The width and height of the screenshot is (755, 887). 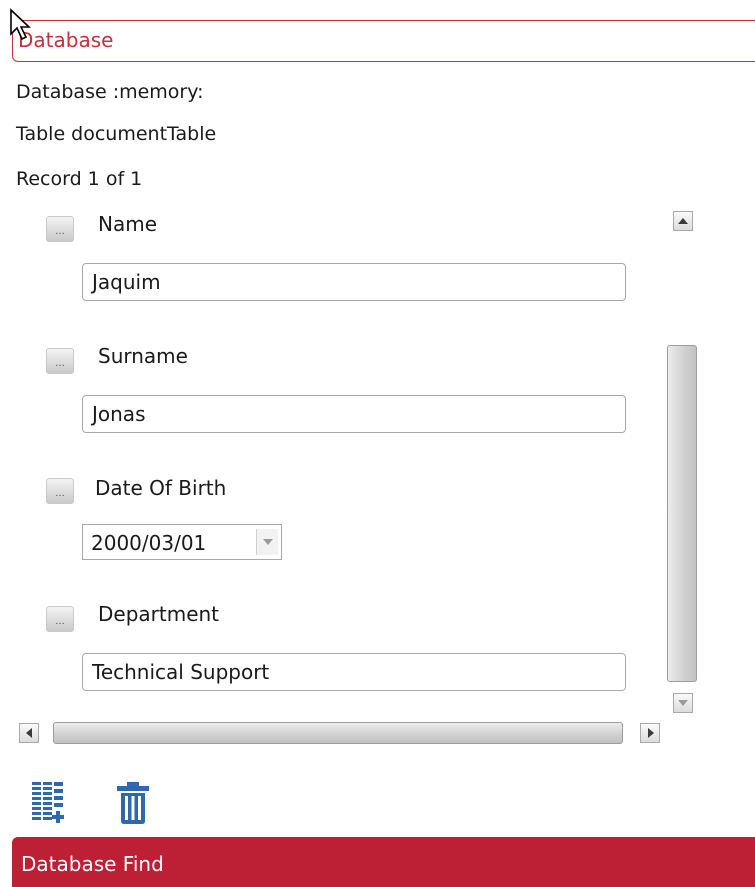 What do you see at coordinates (110, 92) in the screenshot?
I see `database-name-line: Database :memory:` at bounding box center [110, 92].